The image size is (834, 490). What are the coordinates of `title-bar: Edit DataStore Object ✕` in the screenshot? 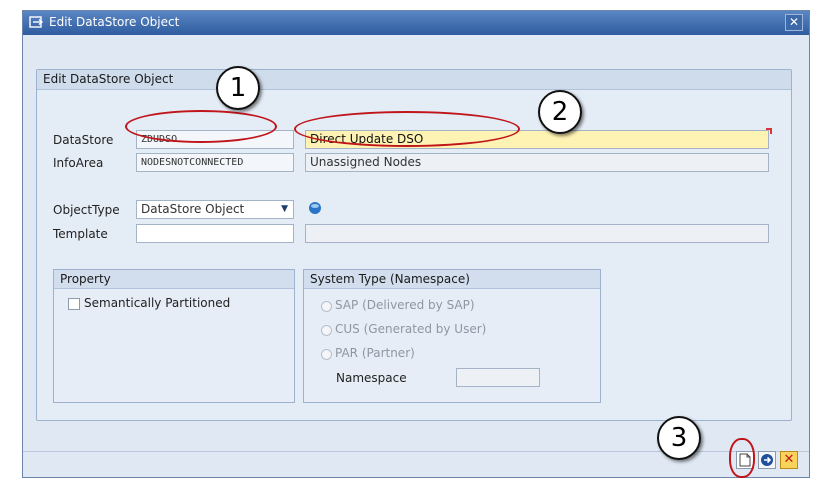 It's located at (416, 23).